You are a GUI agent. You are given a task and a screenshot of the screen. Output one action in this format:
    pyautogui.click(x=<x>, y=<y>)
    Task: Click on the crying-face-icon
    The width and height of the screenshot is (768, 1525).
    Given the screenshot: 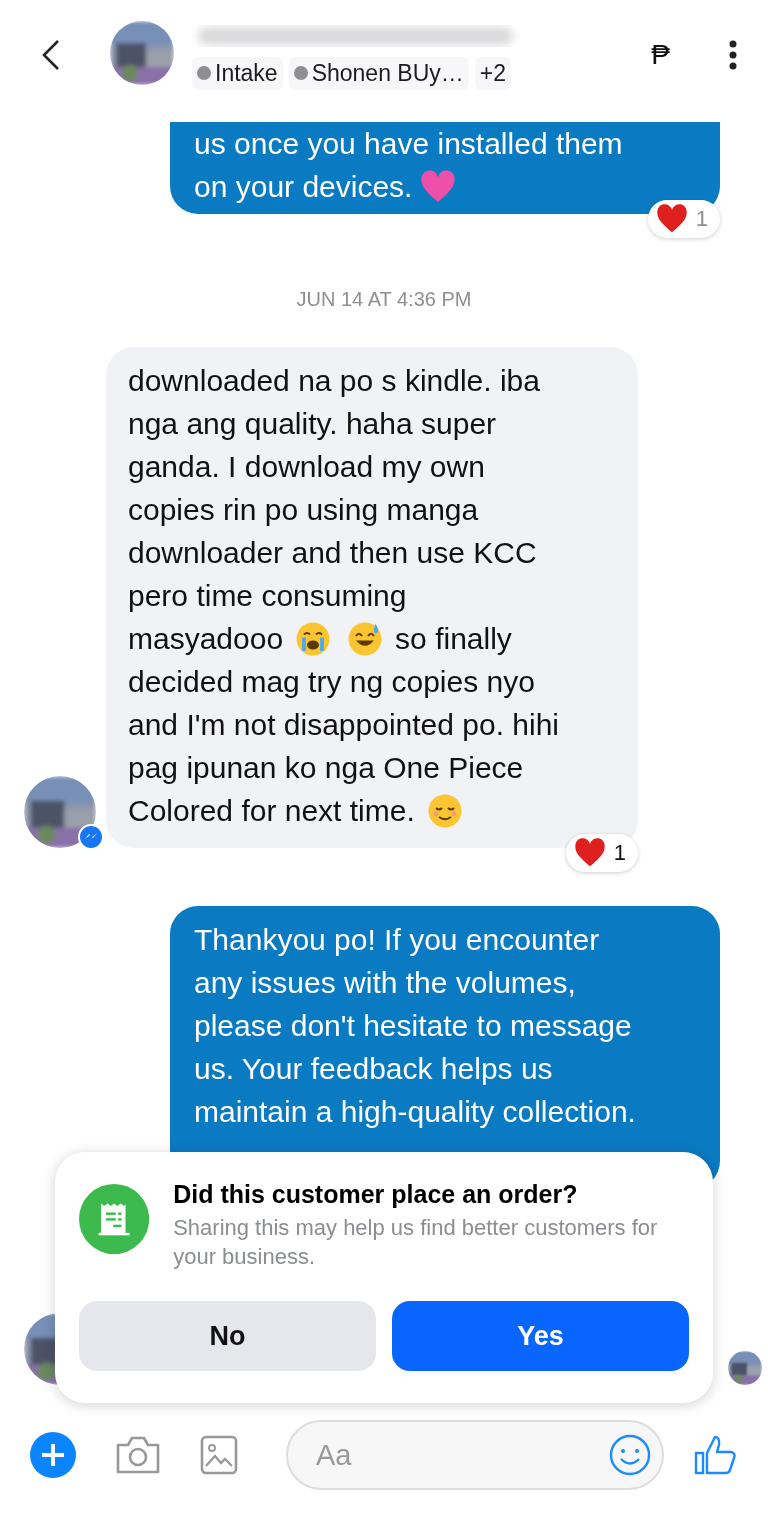 What is the action you would take?
    pyautogui.click(x=313, y=638)
    